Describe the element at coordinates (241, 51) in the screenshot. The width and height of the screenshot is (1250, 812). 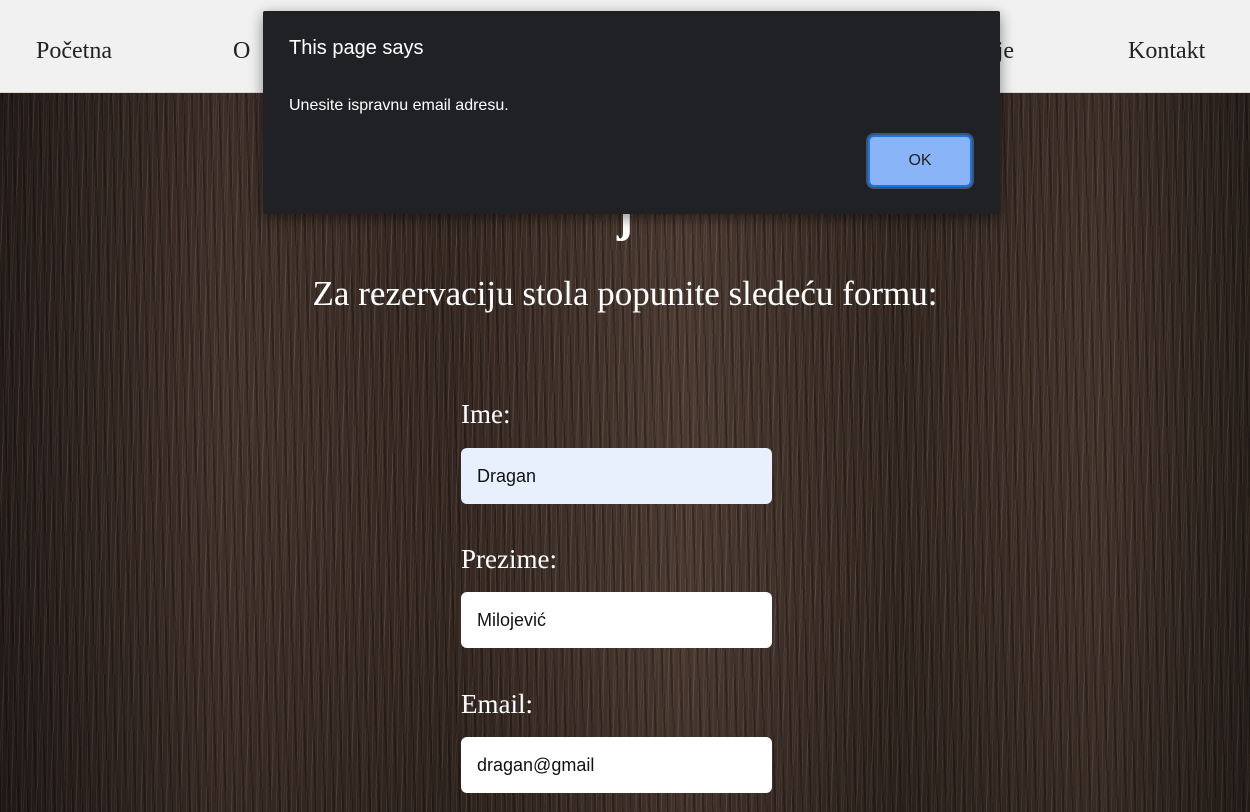
I see `nav-item-o-nama: O` at that location.